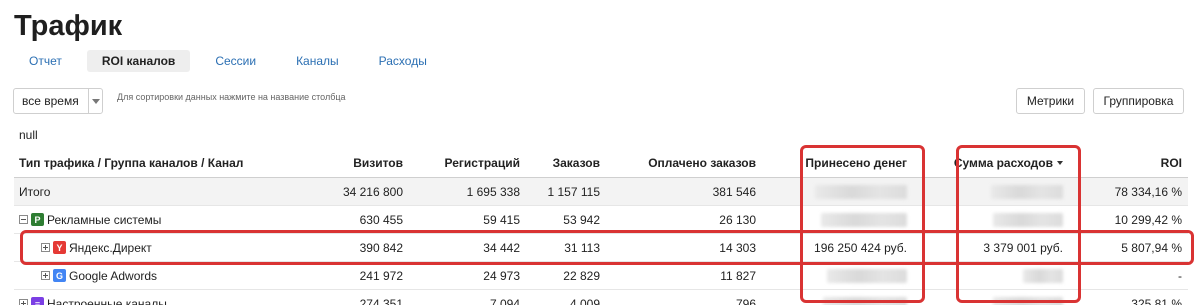 Image resolution: width=1198 pixels, height=305 pixels. I want to click on grouping-button: Группировка, so click(1138, 101).